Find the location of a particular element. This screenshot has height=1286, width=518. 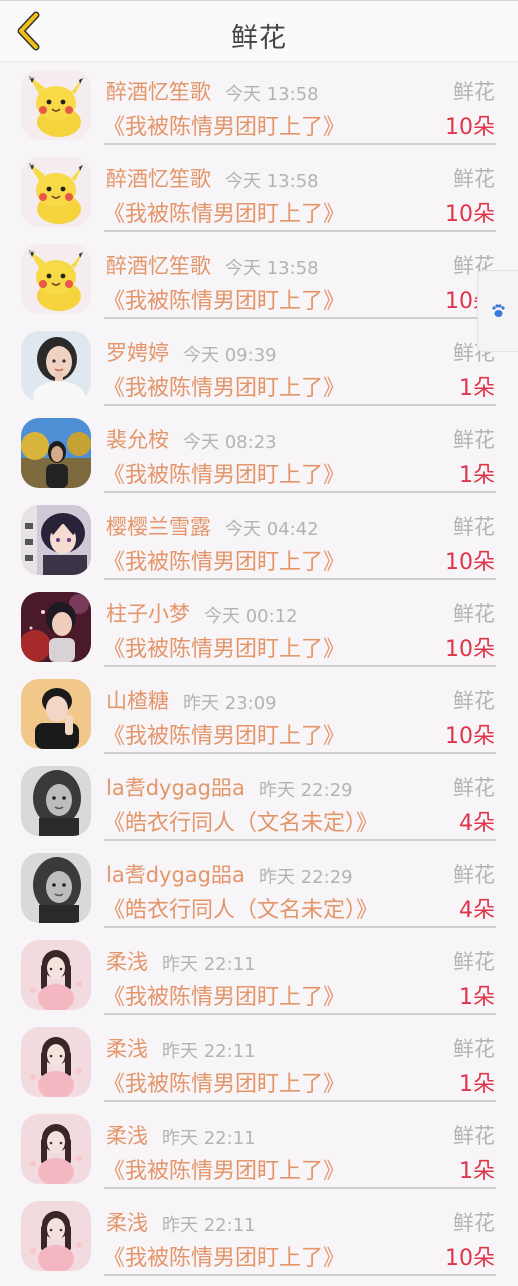

paw-icon is located at coordinates (498, 310).